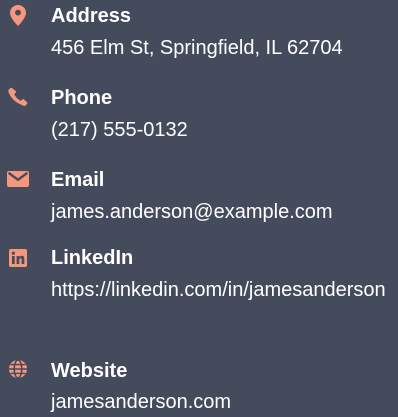  I want to click on contact-label-address: Address, so click(91, 16).